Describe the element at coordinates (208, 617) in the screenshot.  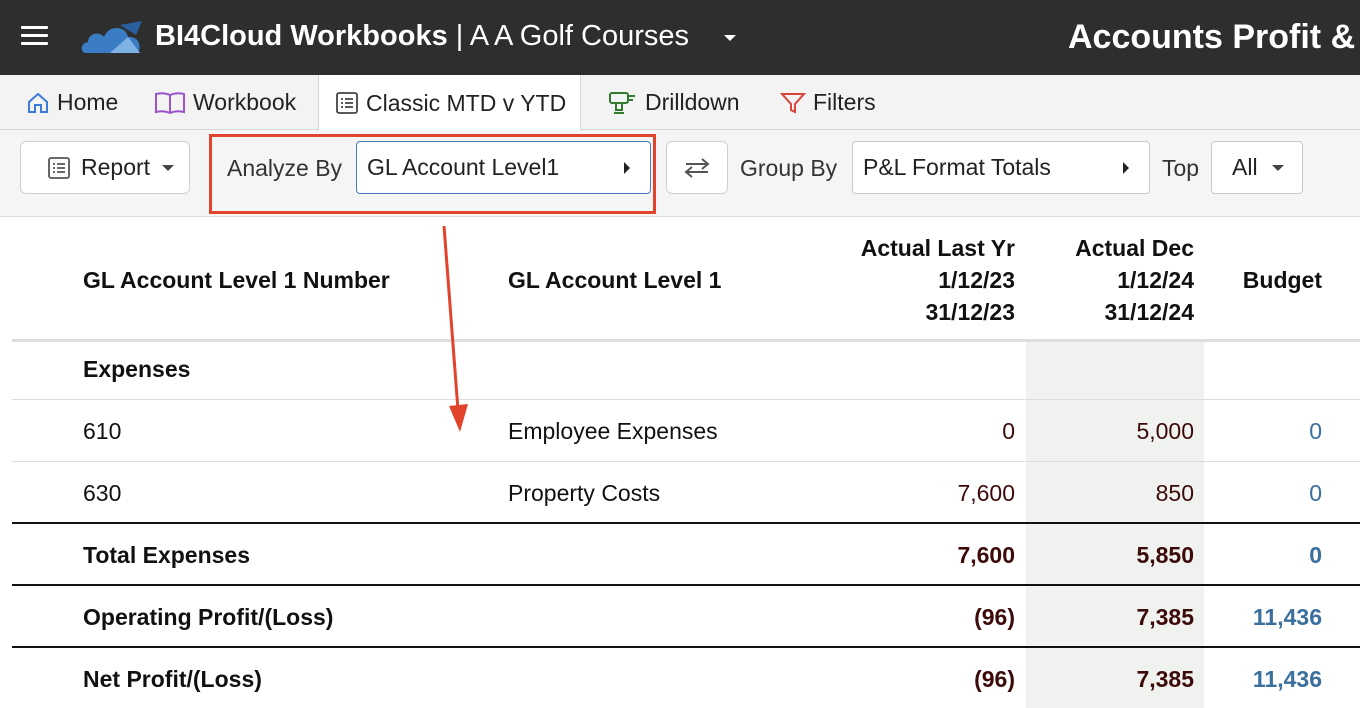
I see `total-label: Operating Profit/(Loss)` at that location.